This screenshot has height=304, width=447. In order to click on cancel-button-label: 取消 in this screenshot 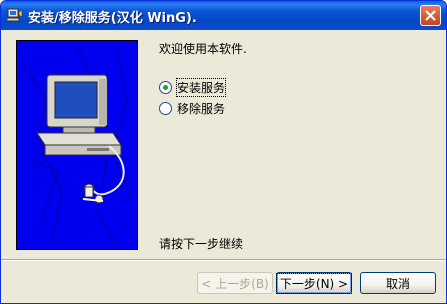, I will do `click(397, 283)`.